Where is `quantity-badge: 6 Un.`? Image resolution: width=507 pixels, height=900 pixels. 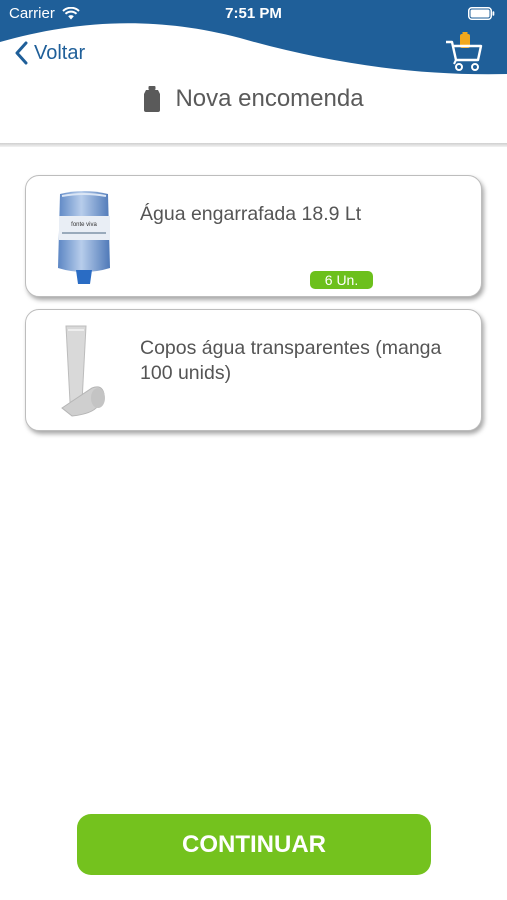 quantity-badge: 6 Un. is located at coordinates (341, 280).